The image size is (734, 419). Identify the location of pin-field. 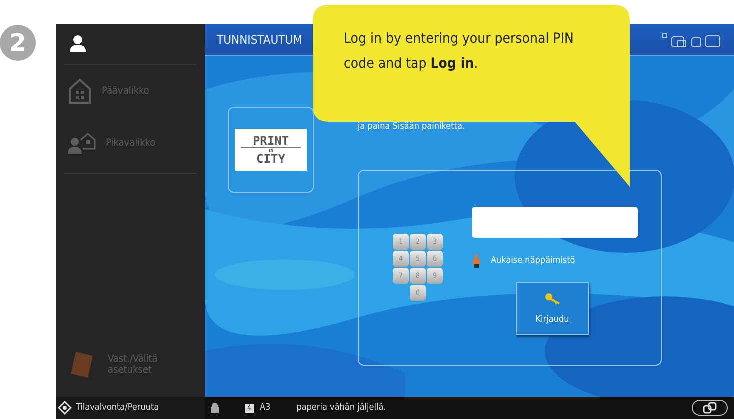
(555, 222).